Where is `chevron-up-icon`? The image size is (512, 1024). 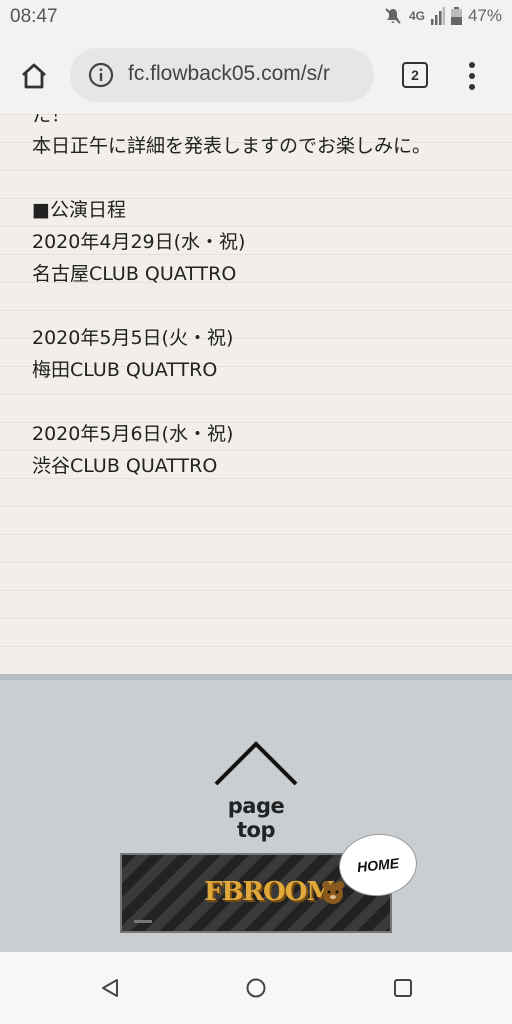 chevron-up-icon is located at coordinates (256, 763).